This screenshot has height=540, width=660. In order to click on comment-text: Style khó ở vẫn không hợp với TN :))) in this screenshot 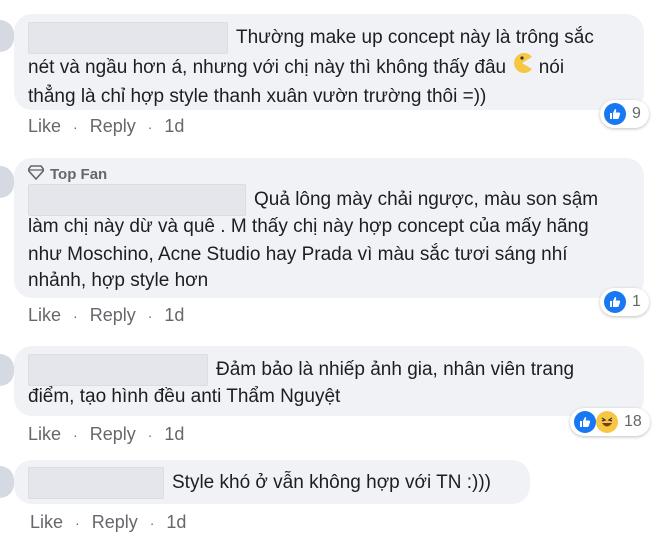, I will do `click(278, 483)`.